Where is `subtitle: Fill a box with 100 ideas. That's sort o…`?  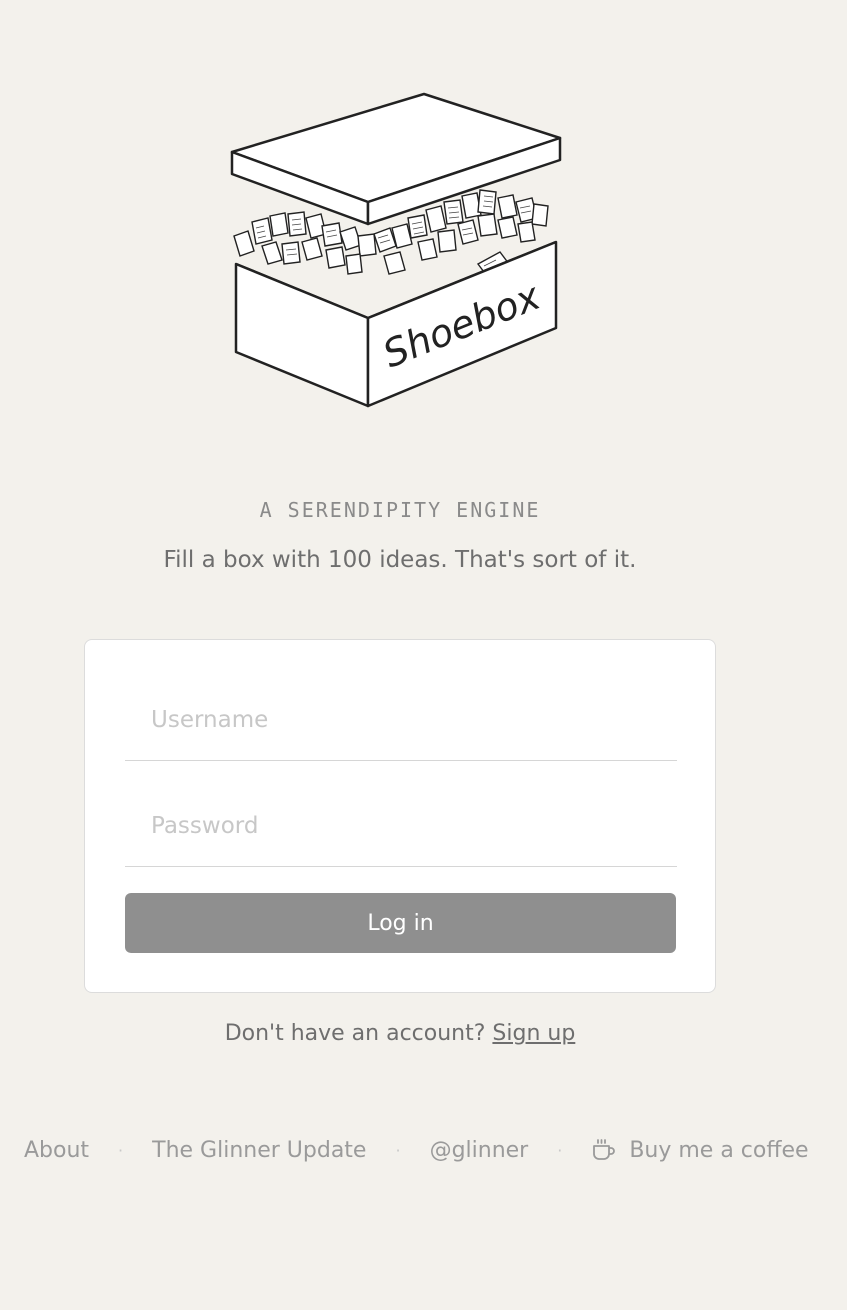 subtitle: Fill a box with 100 ideas. That's sort o… is located at coordinates (400, 560).